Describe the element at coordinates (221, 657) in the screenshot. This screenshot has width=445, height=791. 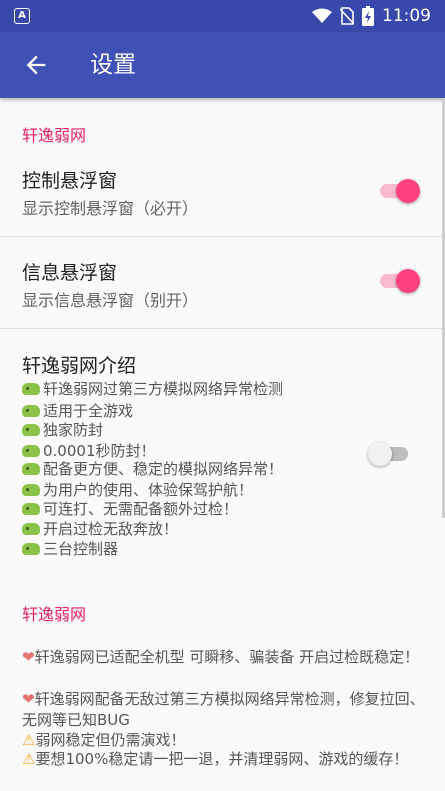
I see `notice-item: ❤轩逸弱网已适配全机型 可瞬移、骗装备 开启过检既稳定！` at that location.